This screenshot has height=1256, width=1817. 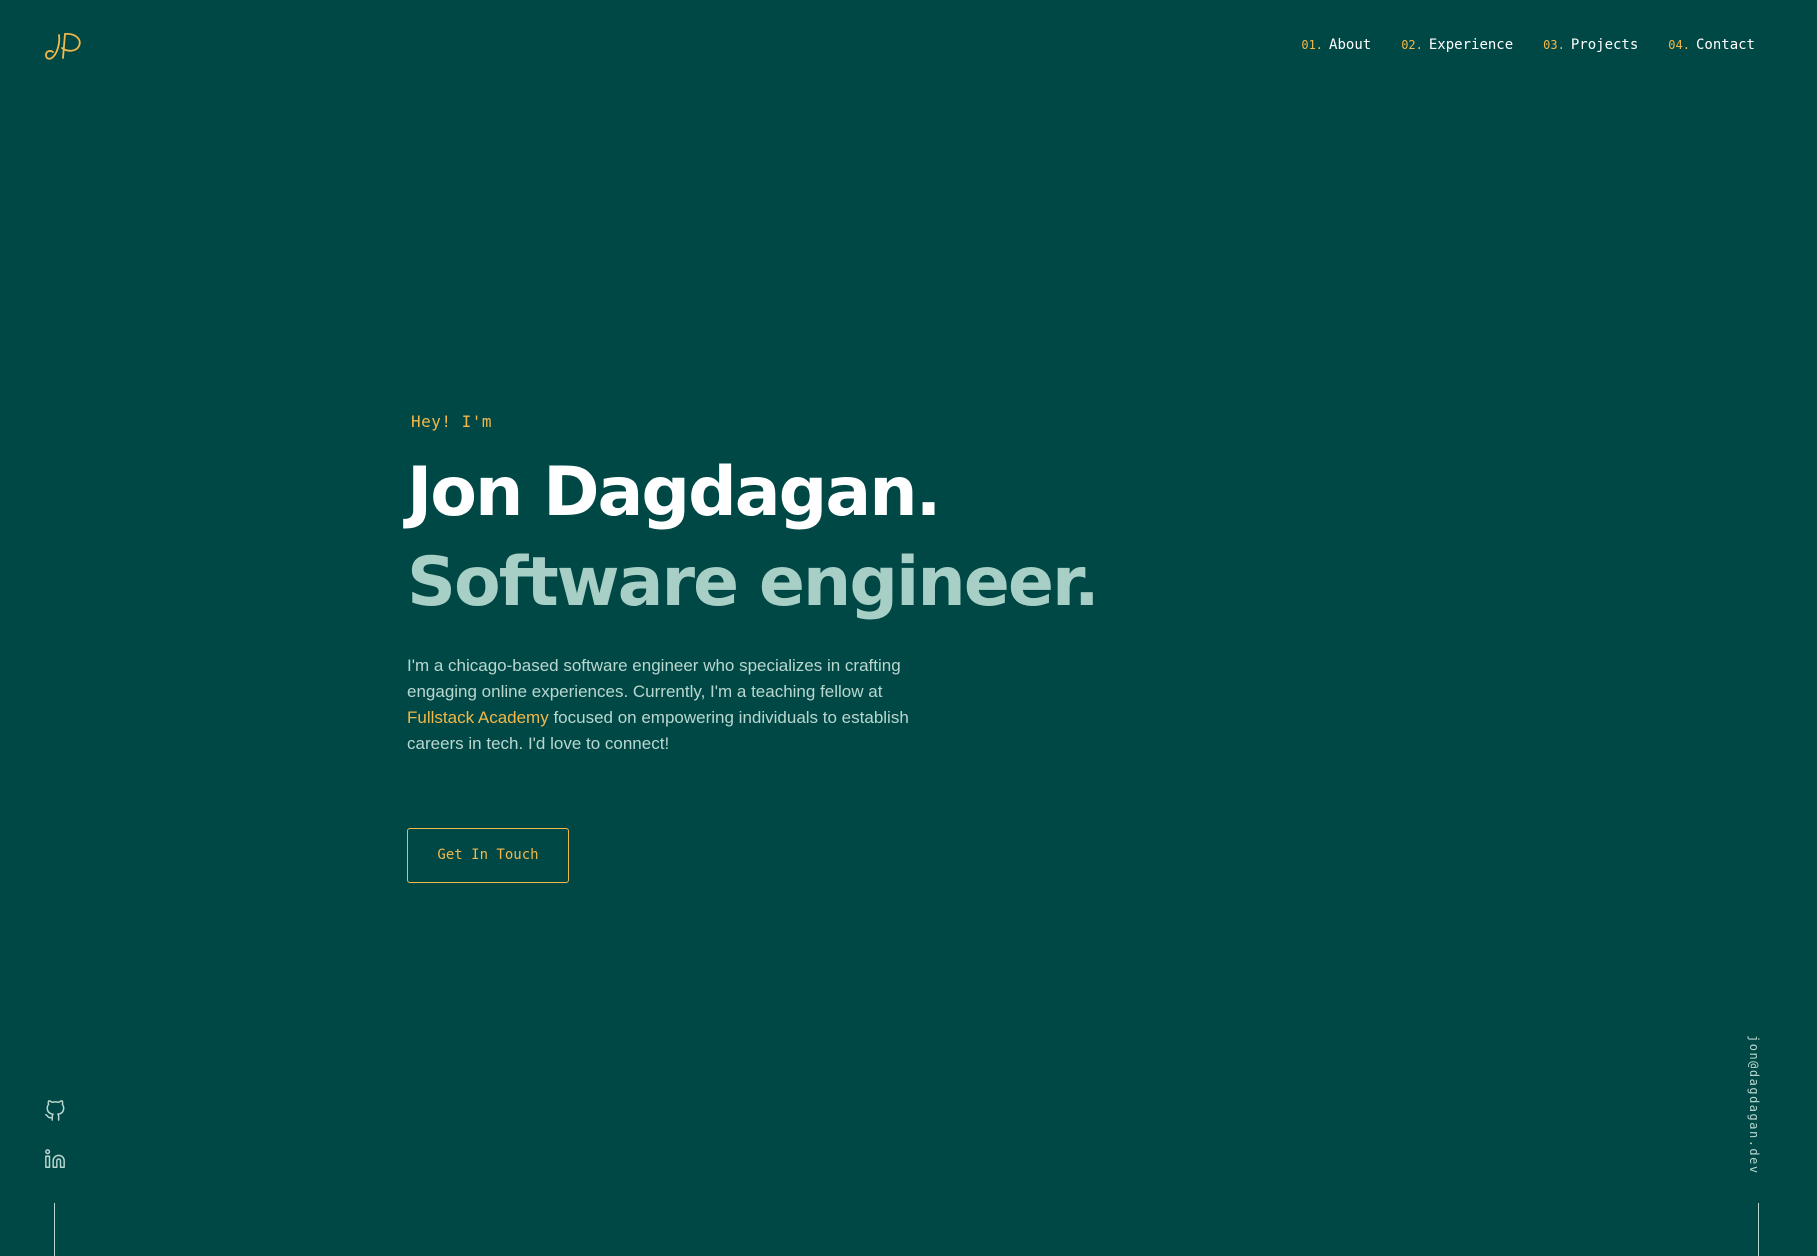 I want to click on nav-item-projects: 03. Projects, so click(x=1590, y=45).